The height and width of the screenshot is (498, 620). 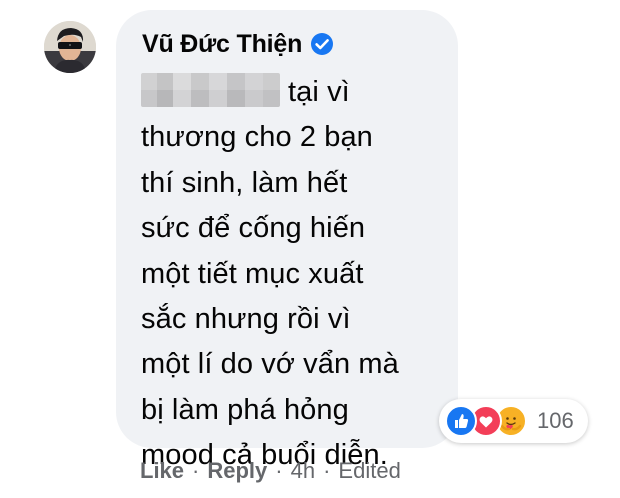 What do you see at coordinates (245, 409) in the screenshot?
I see `comment-line: bị làm phá hỏng` at bounding box center [245, 409].